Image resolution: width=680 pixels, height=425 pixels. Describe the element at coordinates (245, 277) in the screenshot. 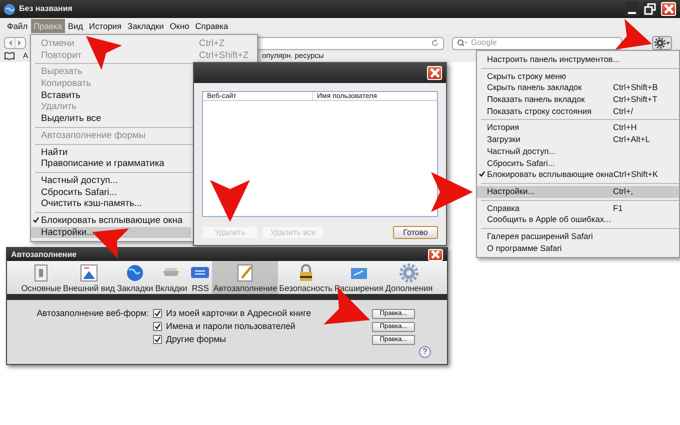

I see `preferences-tab: Автозаполнение` at that location.